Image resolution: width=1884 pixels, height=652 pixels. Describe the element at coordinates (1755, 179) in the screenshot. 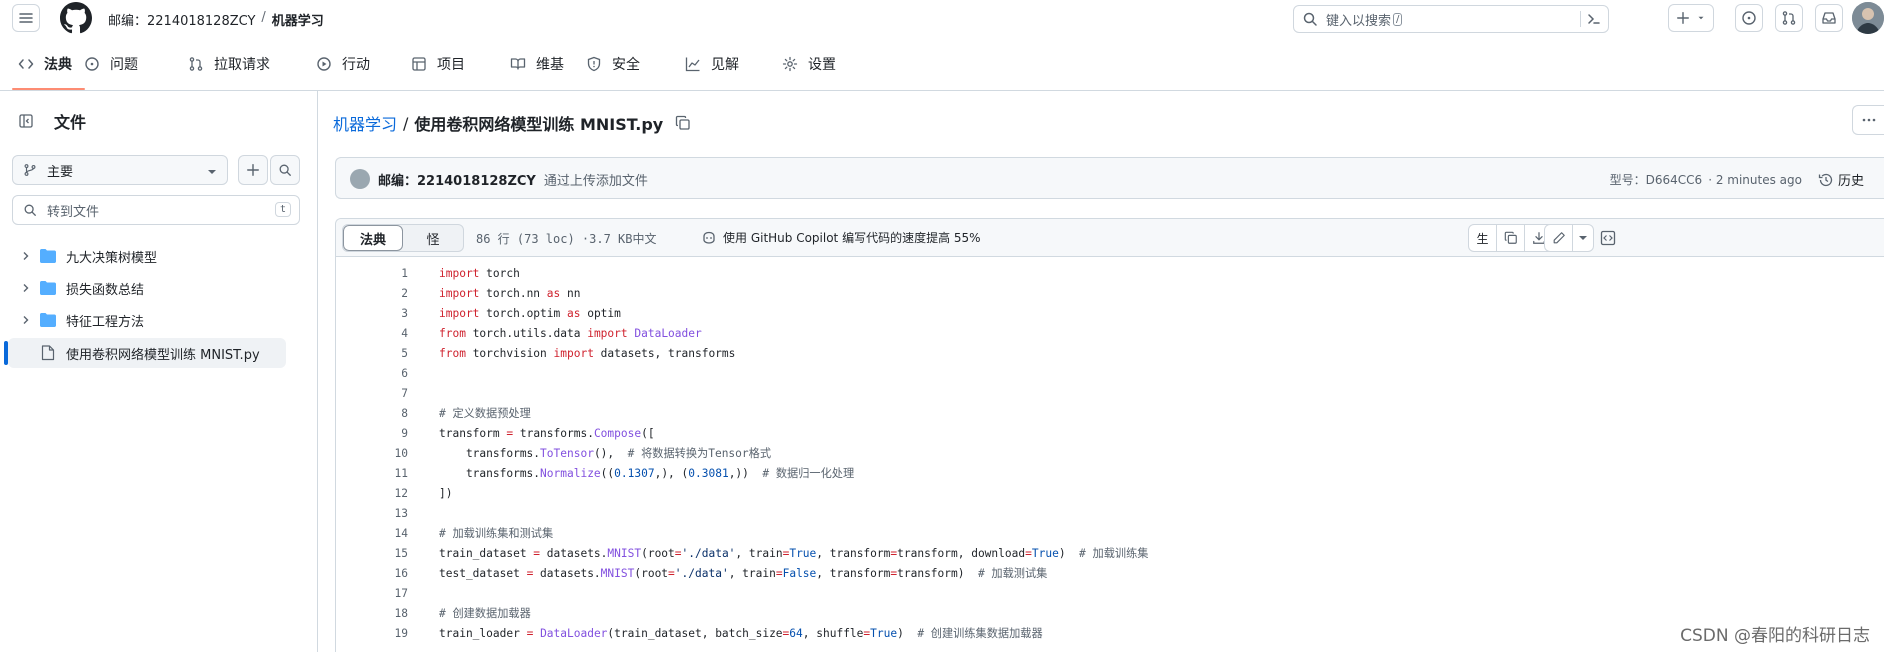

I see `commit-time: · 2 minutes ago` at that location.